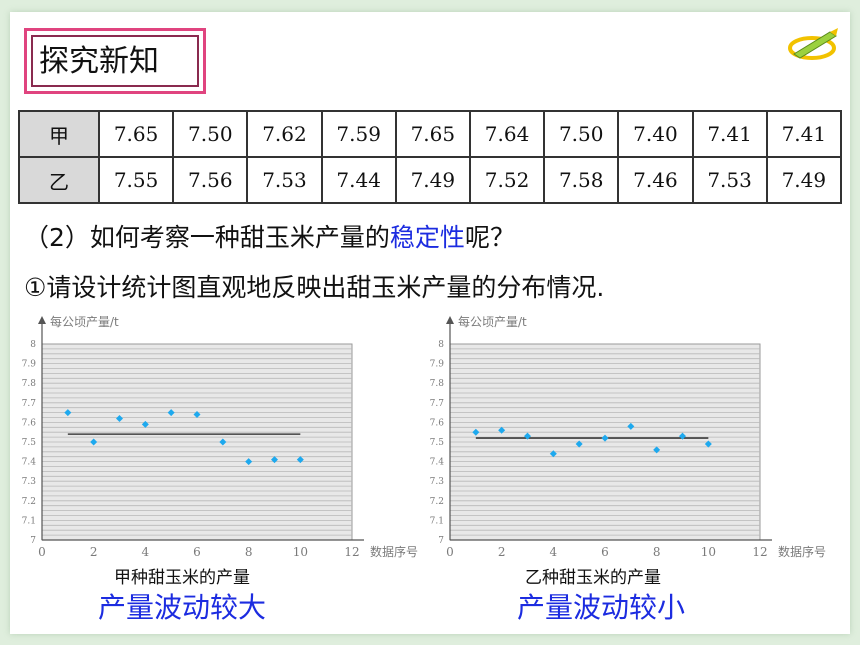  I want to click on conclusion-left: 产量波动较大, so click(182, 607).